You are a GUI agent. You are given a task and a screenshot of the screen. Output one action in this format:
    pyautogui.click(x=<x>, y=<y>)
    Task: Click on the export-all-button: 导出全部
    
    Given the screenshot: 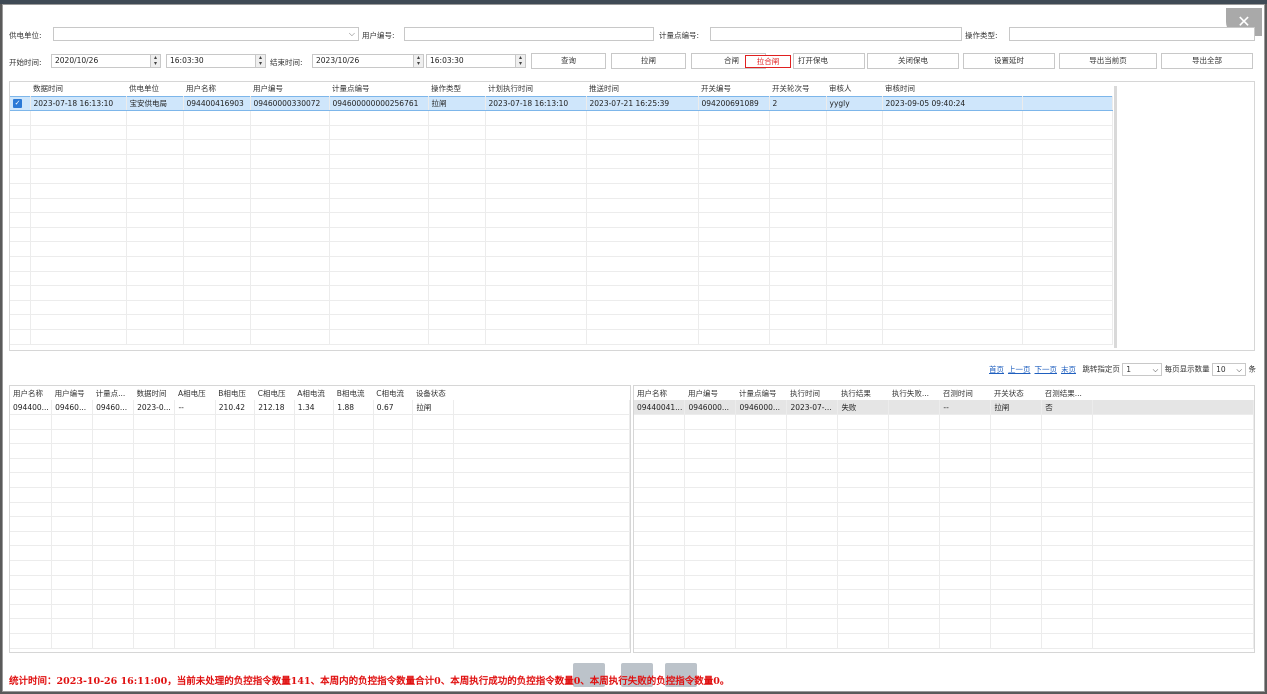 What is the action you would take?
    pyautogui.click(x=1207, y=61)
    